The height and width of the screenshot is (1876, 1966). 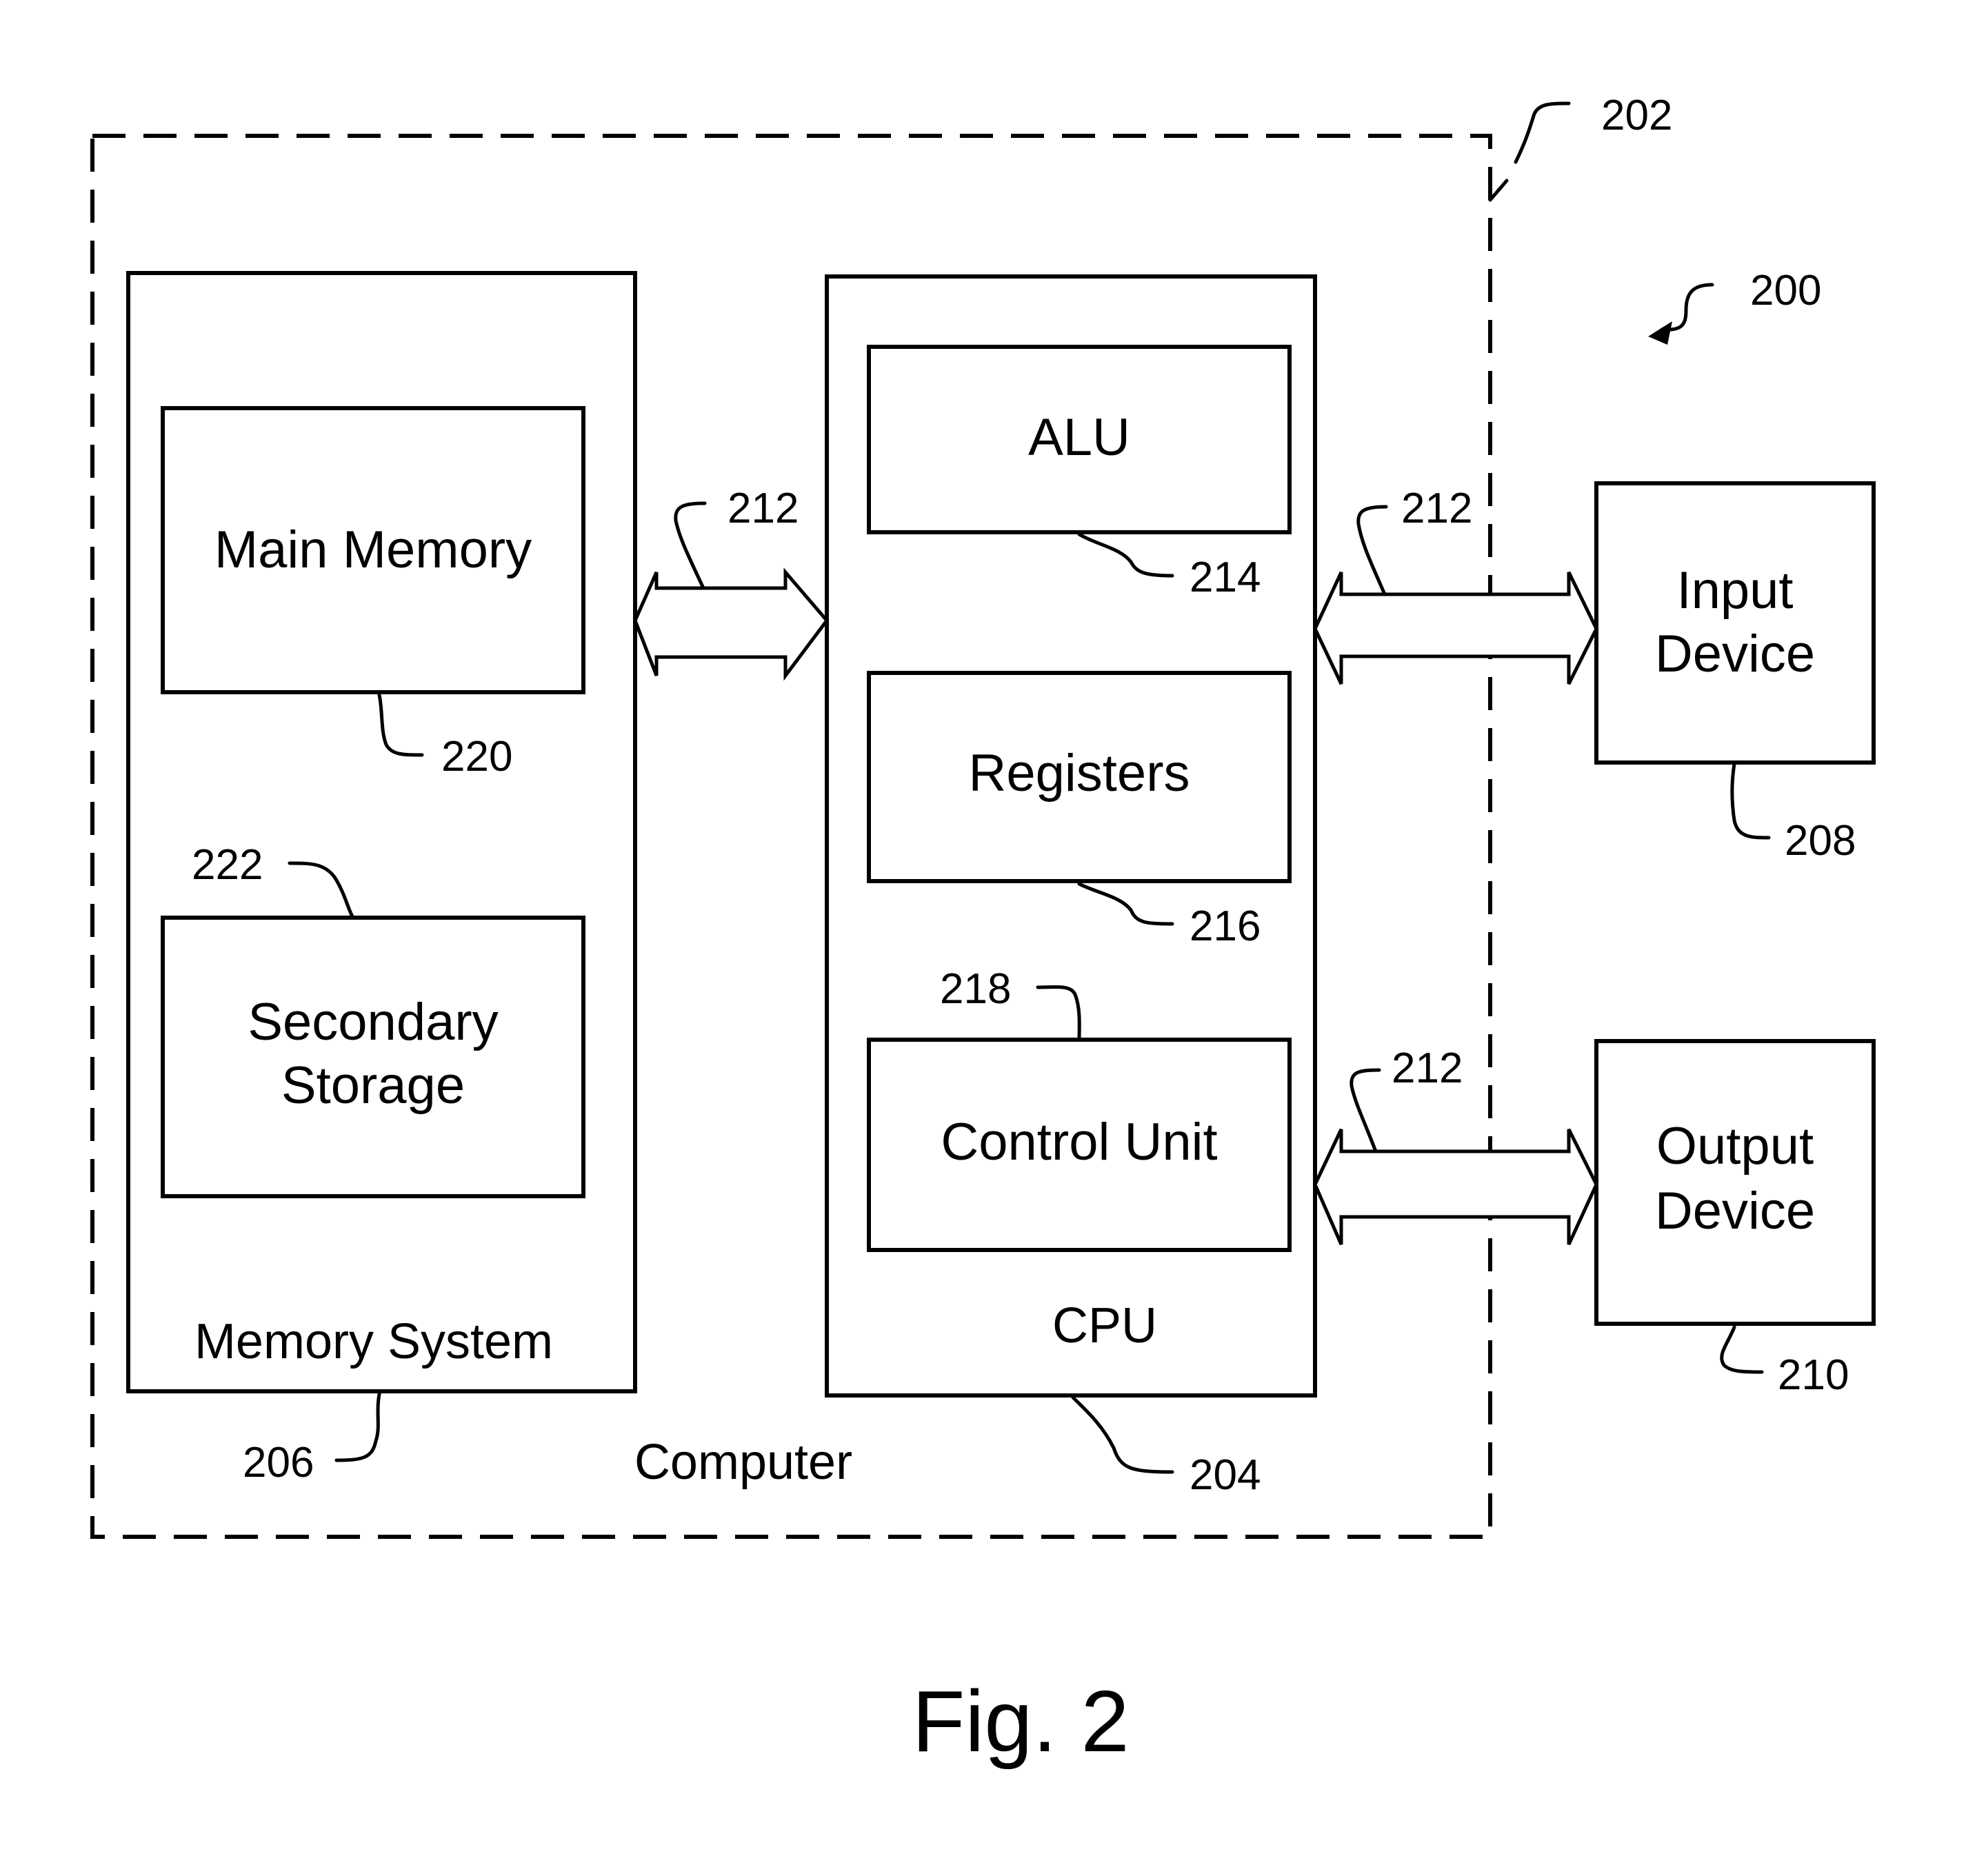 What do you see at coordinates (690, 545) in the screenshot?
I see `leader-212-a` at bounding box center [690, 545].